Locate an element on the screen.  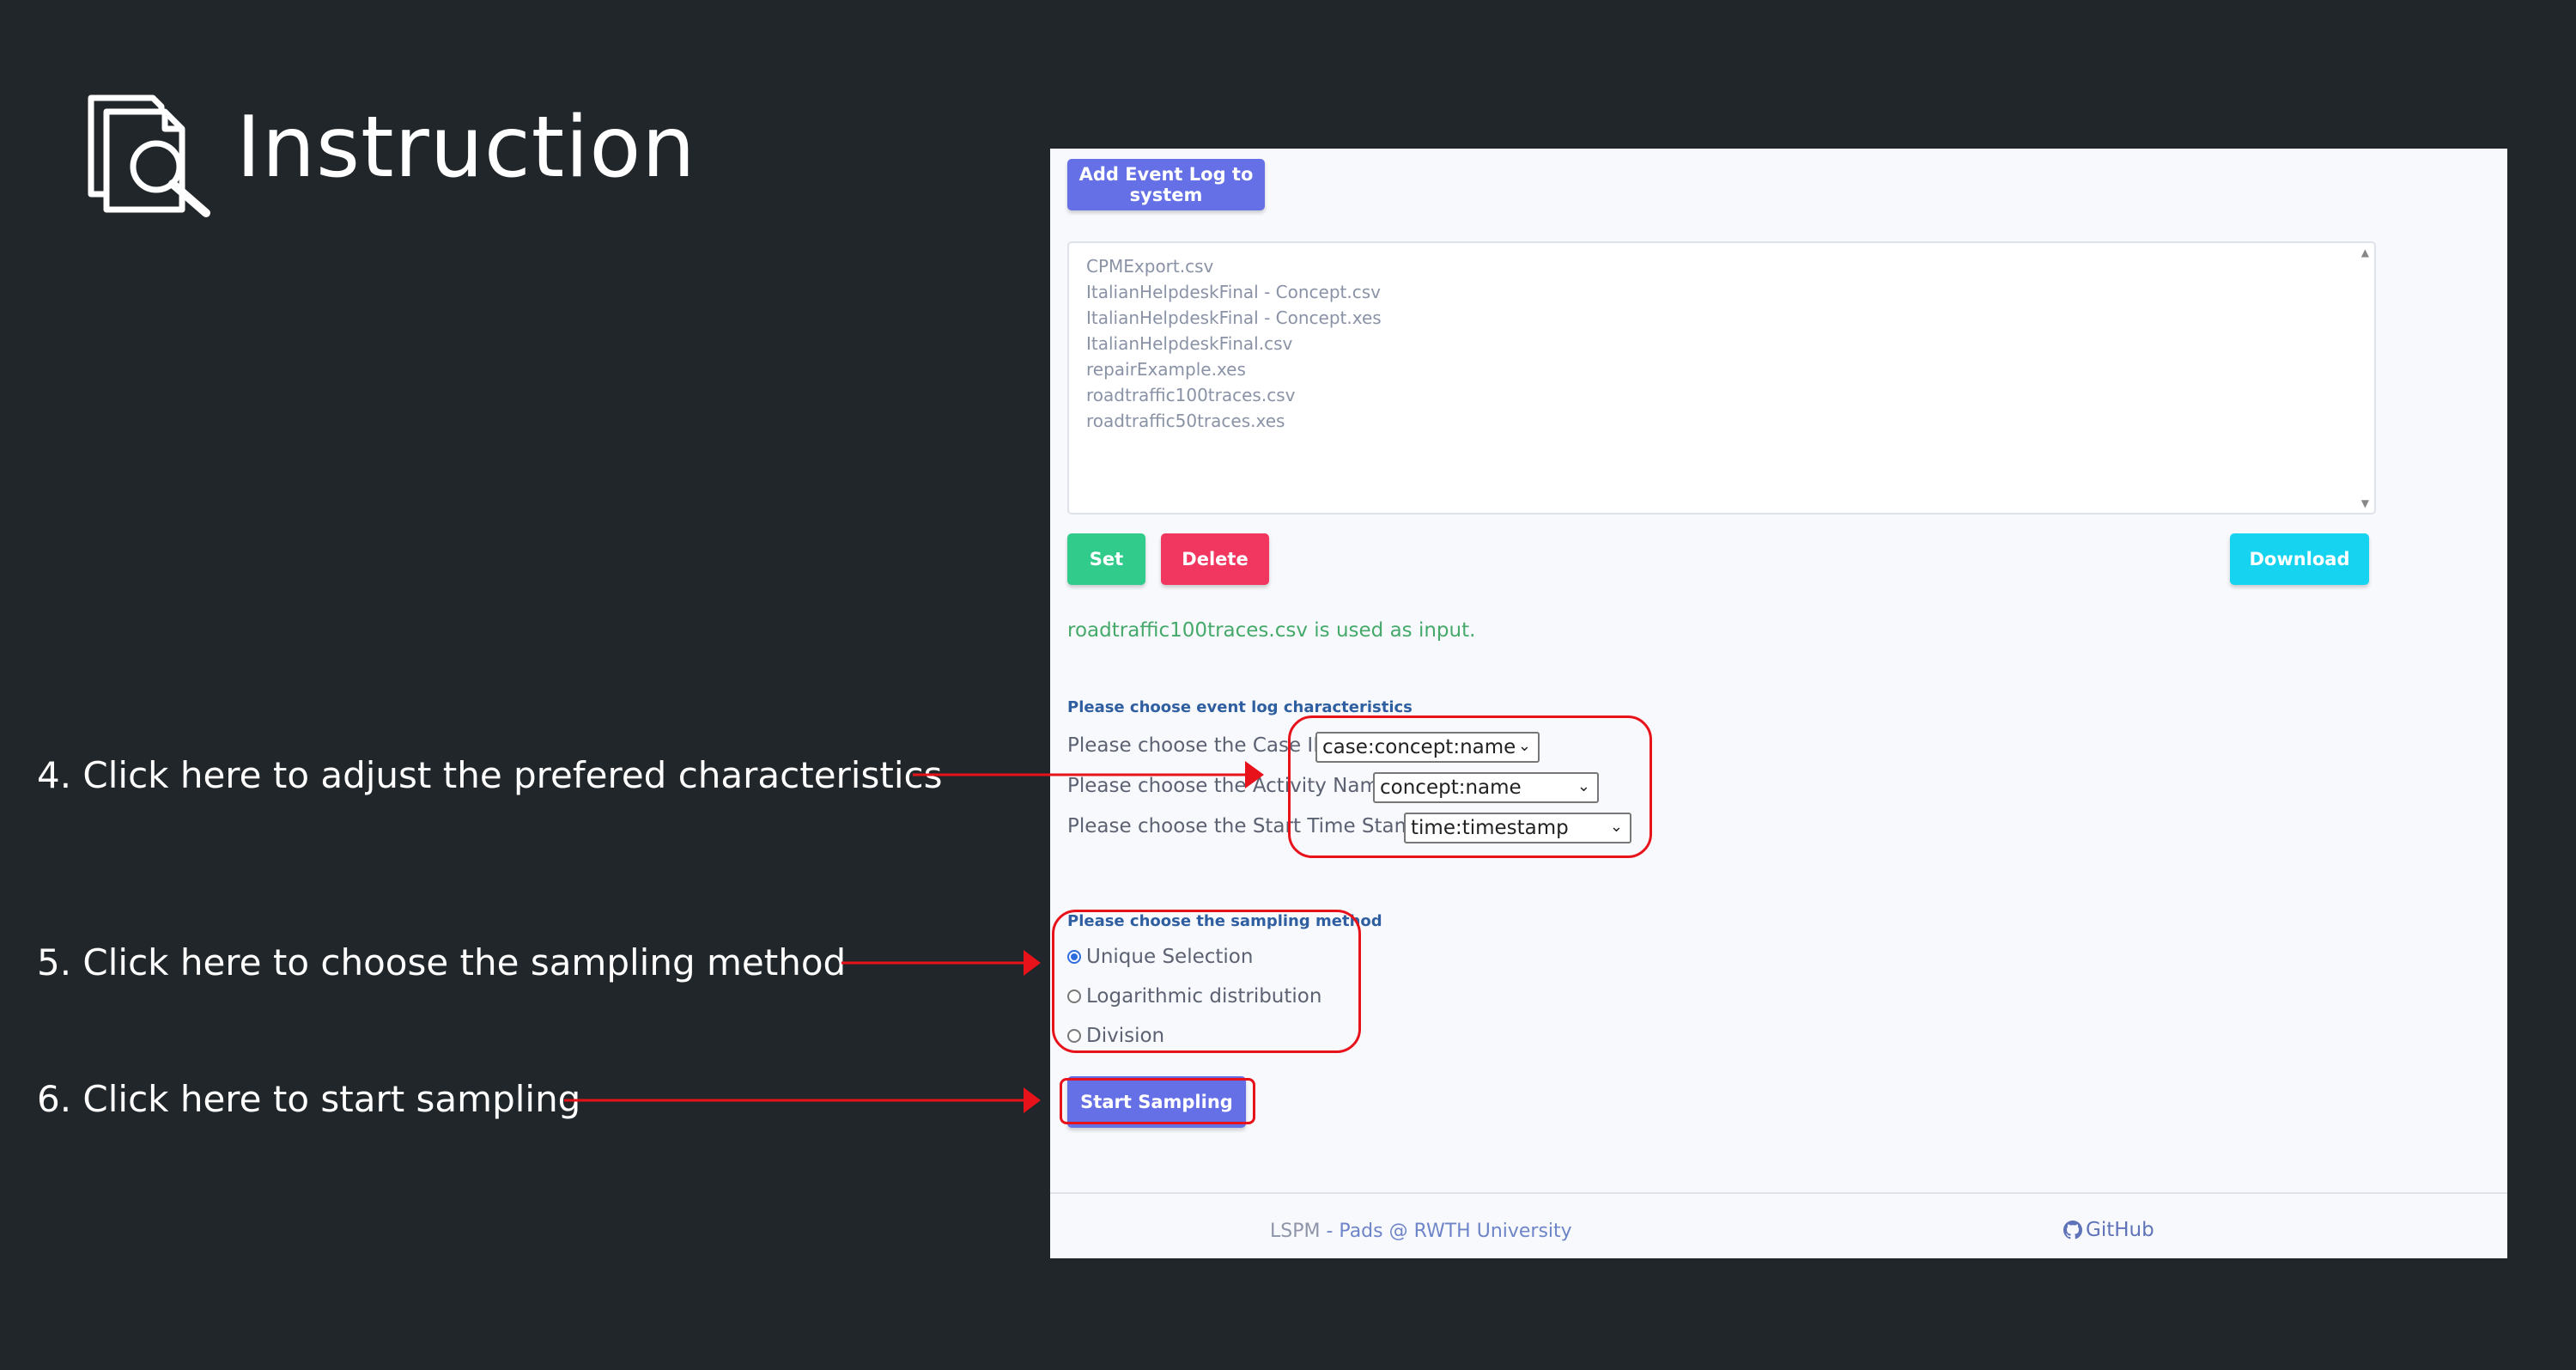
characteristics-highlight is located at coordinates (1470, 786).